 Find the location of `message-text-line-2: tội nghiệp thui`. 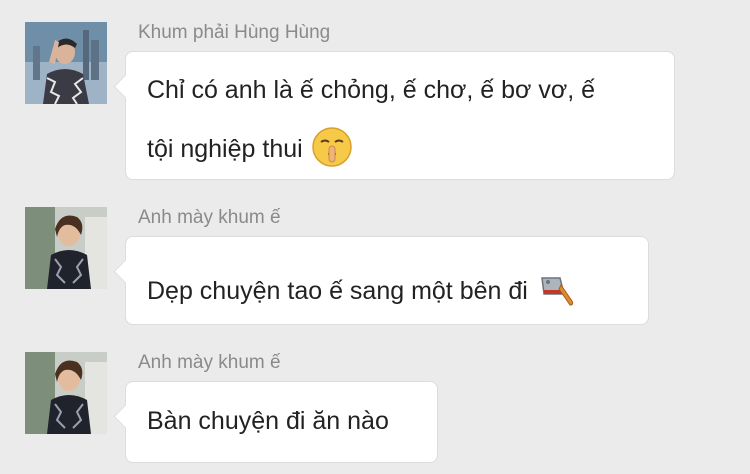

message-text-line-2: tội nghiệp thui is located at coordinates (250, 150).